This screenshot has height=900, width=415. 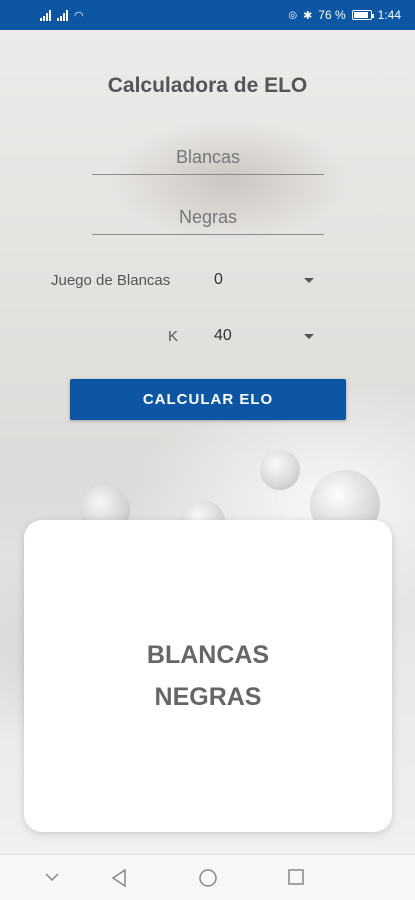 What do you see at coordinates (389, 15) in the screenshot?
I see `clock: 1:44` at bounding box center [389, 15].